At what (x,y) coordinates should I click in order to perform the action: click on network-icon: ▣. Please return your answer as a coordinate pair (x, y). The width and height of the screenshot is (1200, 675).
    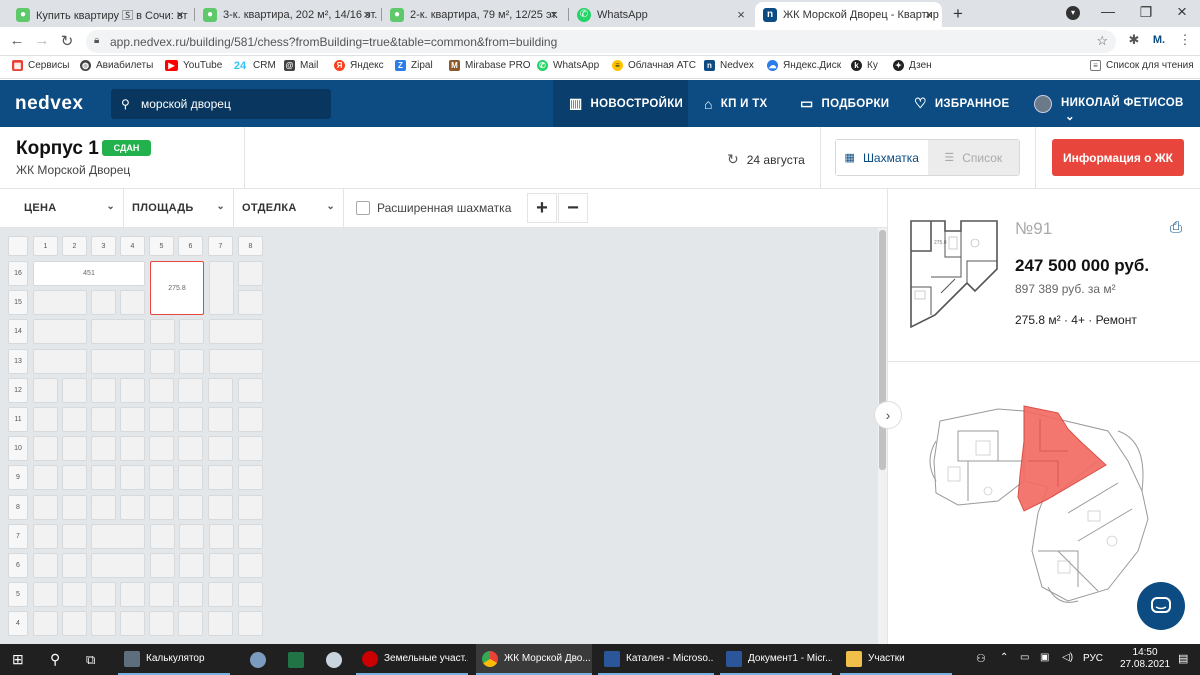
    Looking at the image, I should click on (1044, 657).